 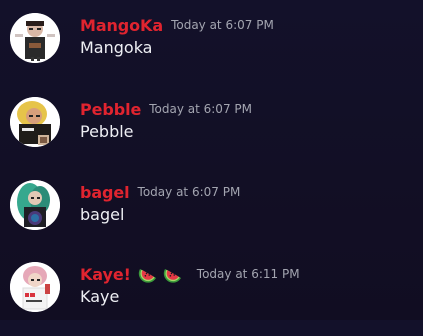 What do you see at coordinates (248, 274) in the screenshot?
I see `timestamp: Today at 6:11 PM` at bounding box center [248, 274].